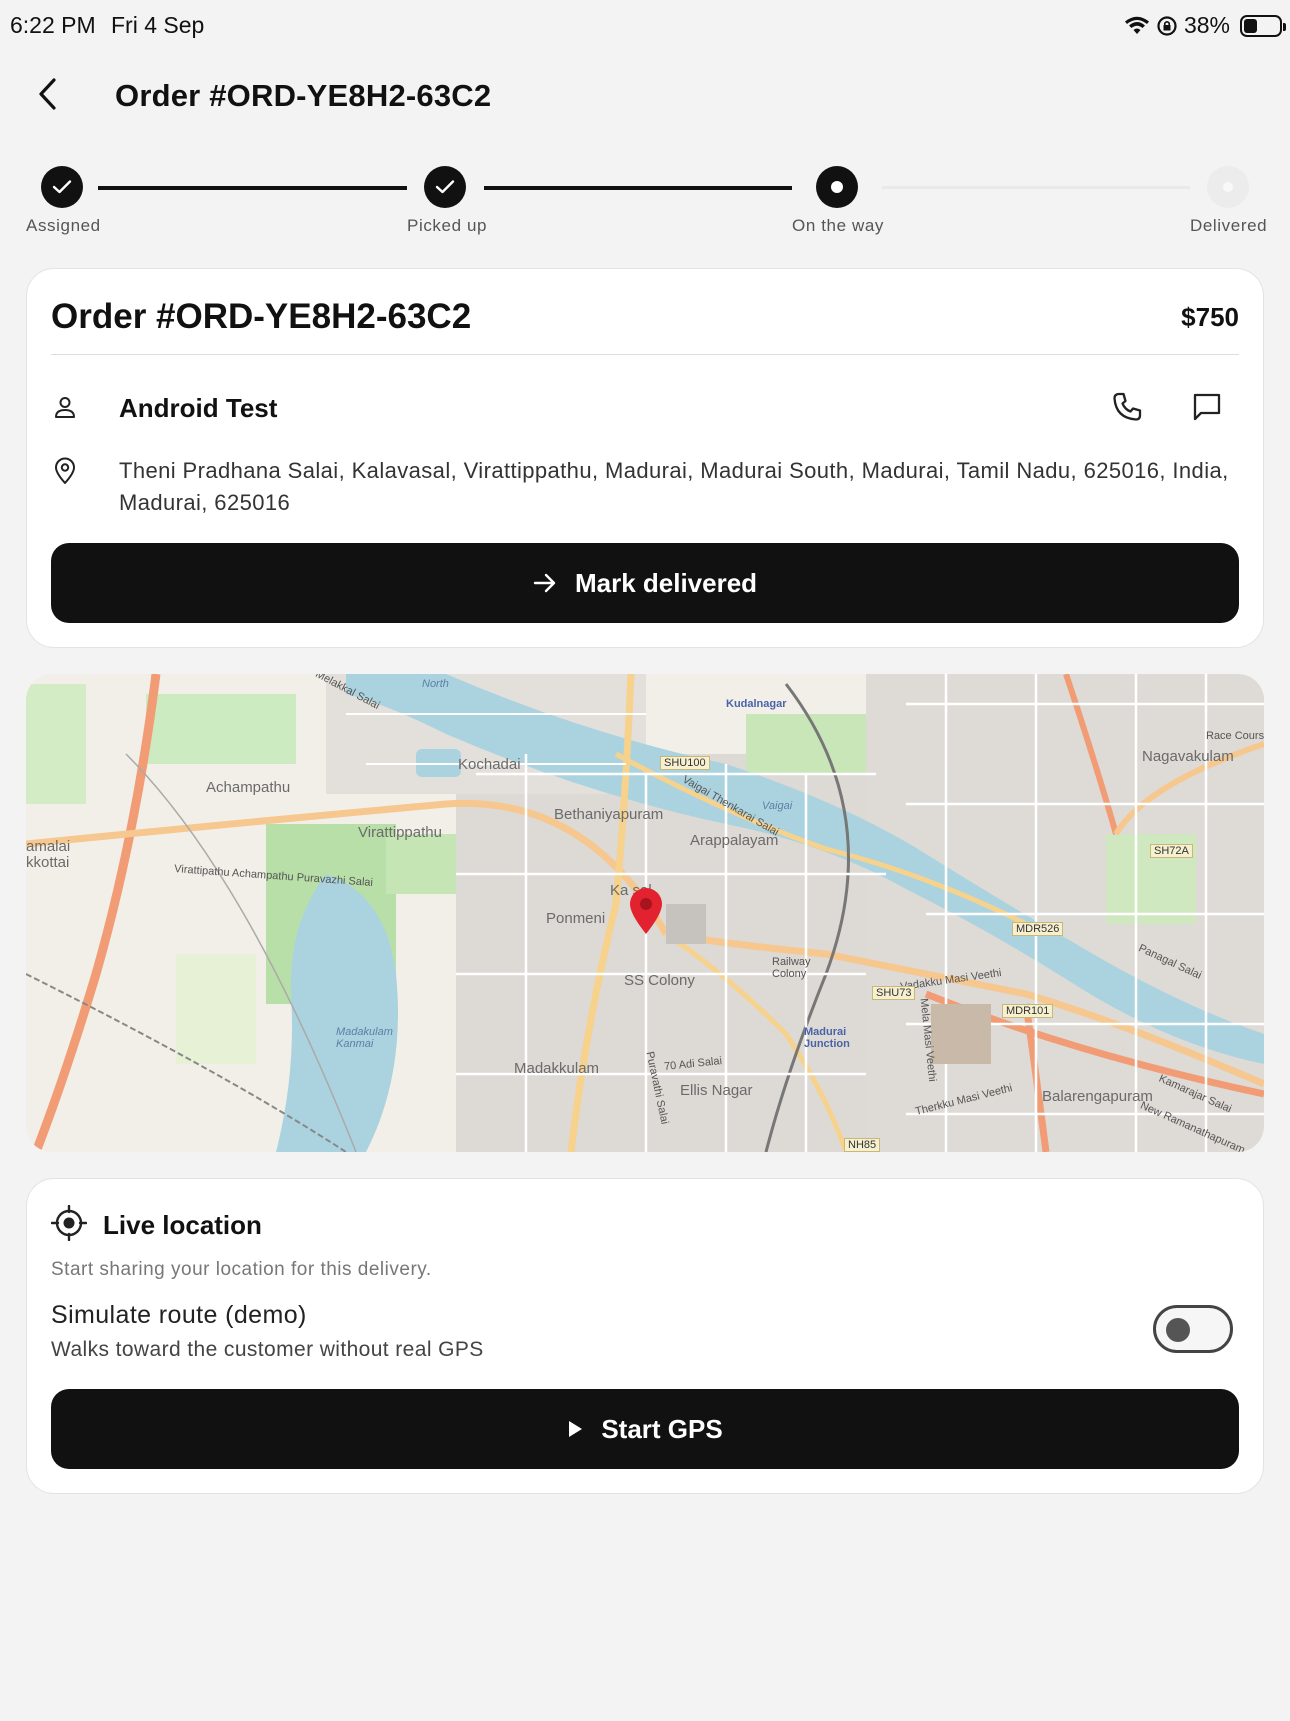  I want to click on live-location-title: Live location, so click(182, 1225).